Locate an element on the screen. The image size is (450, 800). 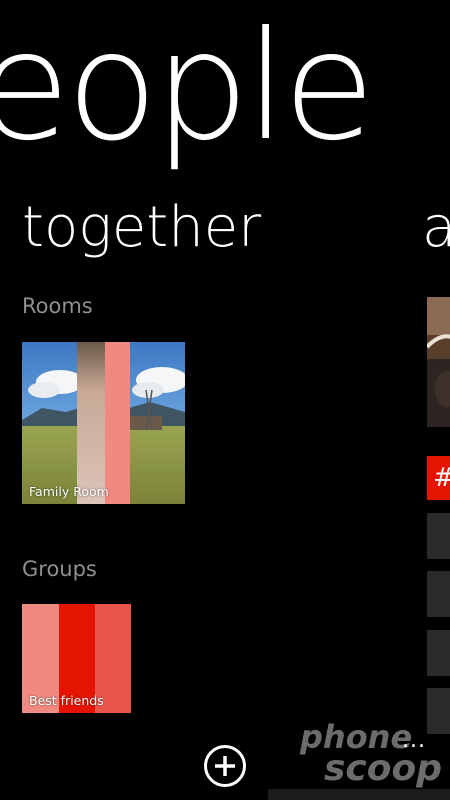
next-pivot-photo-preview is located at coordinates (438, 362).